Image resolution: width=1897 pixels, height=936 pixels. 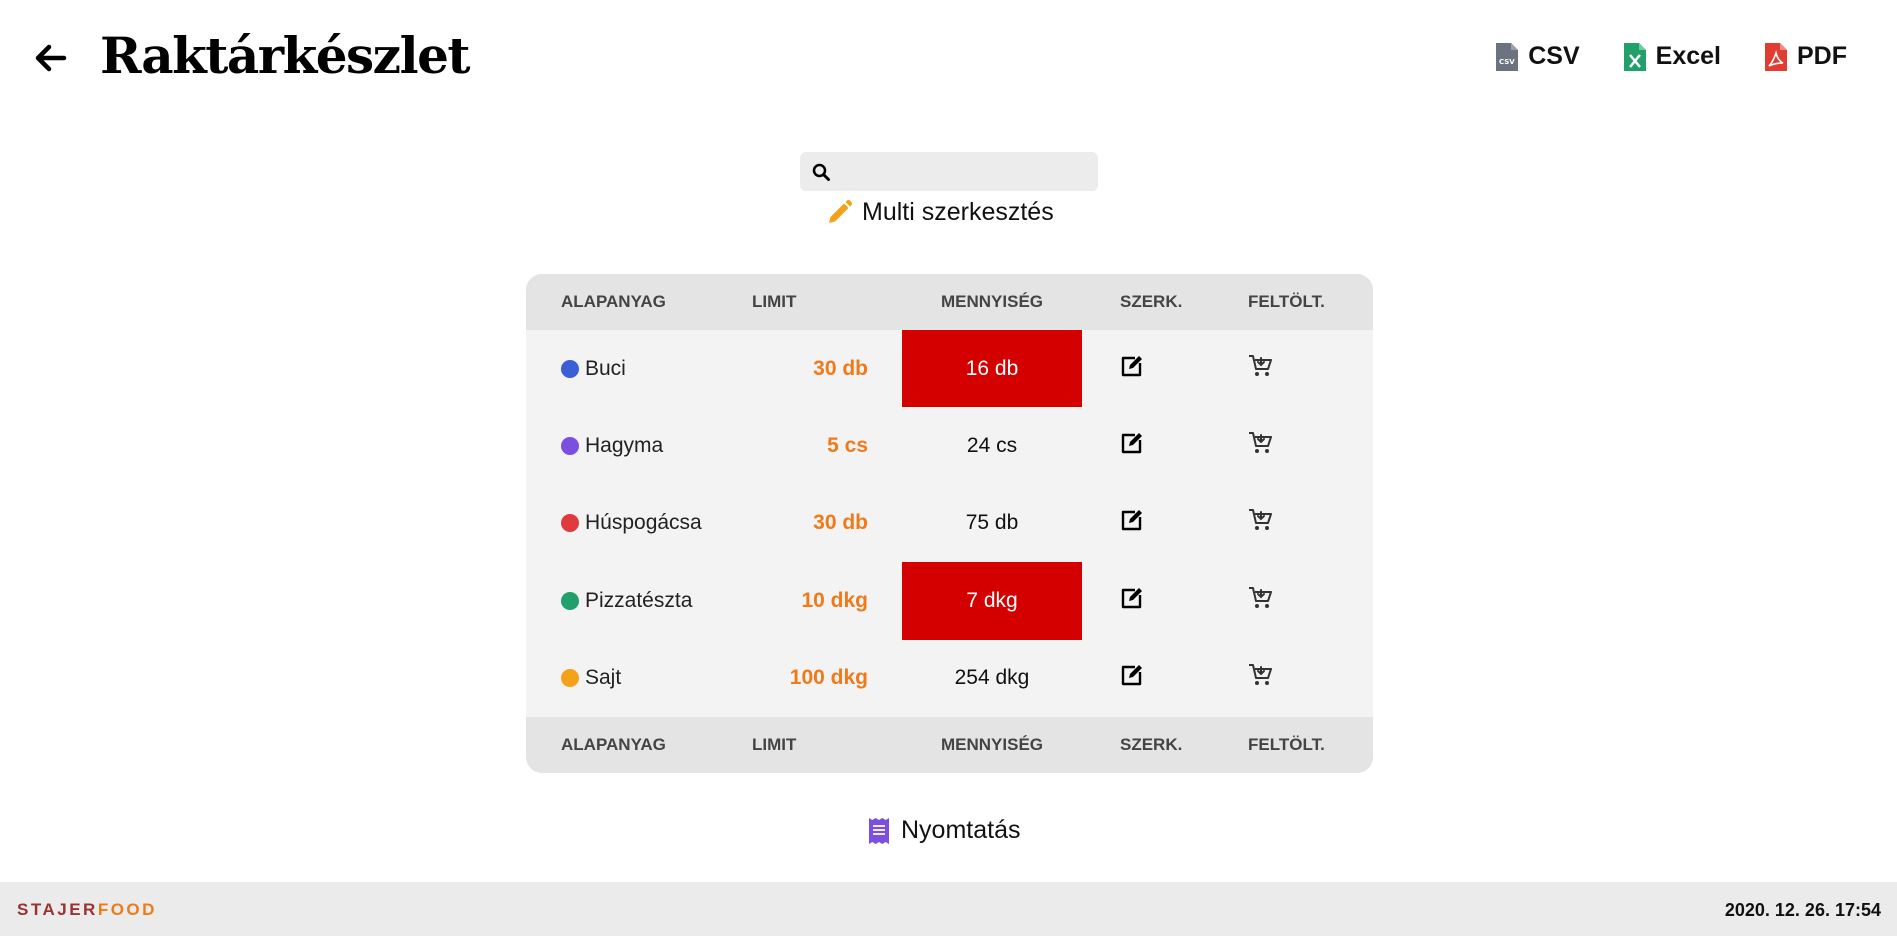 I want to click on footer-header-ingredient: ALAPANYAG, so click(x=613, y=744).